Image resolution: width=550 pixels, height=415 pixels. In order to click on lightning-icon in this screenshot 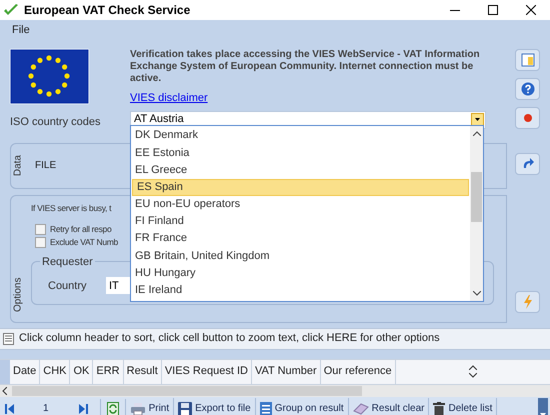, I will do `click(527, 301)`.